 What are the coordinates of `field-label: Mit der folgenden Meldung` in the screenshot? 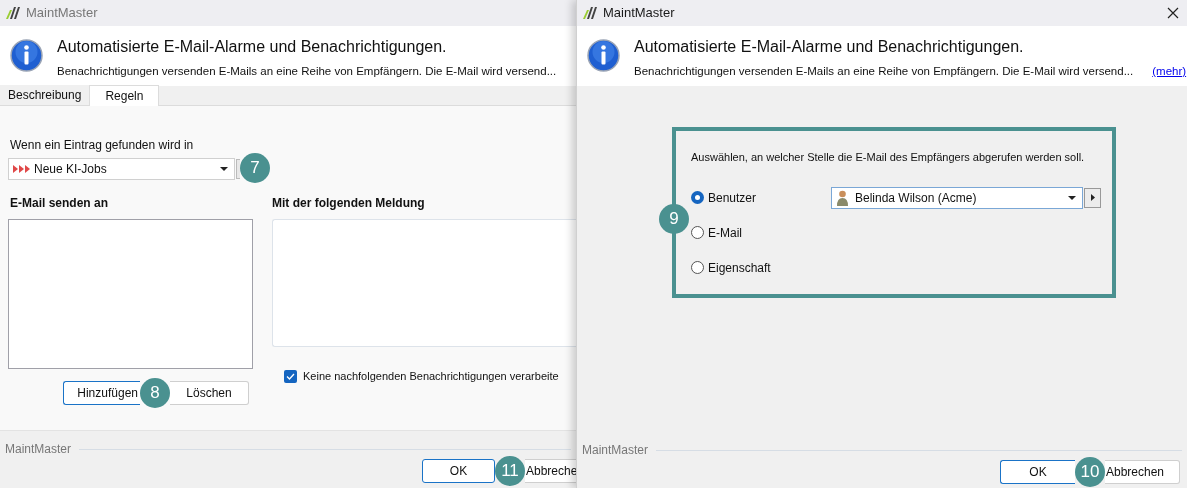 It's located at (349, 203).